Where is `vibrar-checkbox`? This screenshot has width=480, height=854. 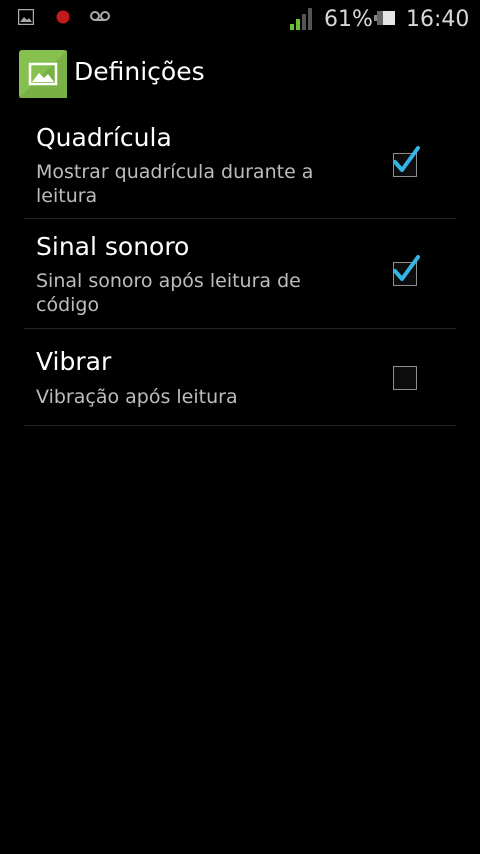
vibrar-checkbox is located at coordinates (405, 378).